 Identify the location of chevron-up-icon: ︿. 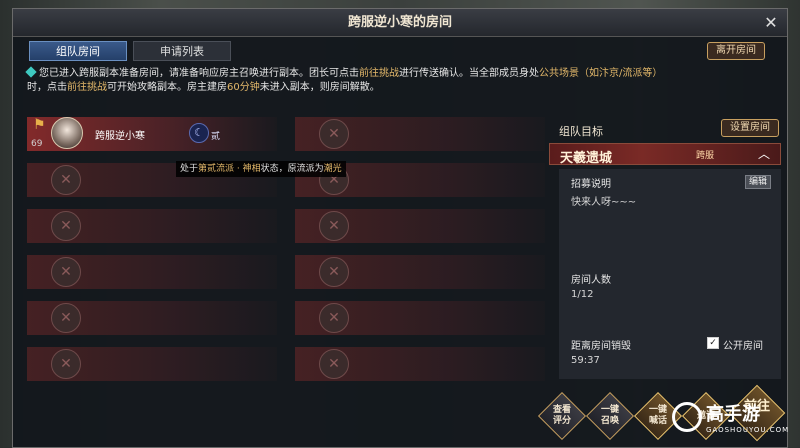
(764, 153).